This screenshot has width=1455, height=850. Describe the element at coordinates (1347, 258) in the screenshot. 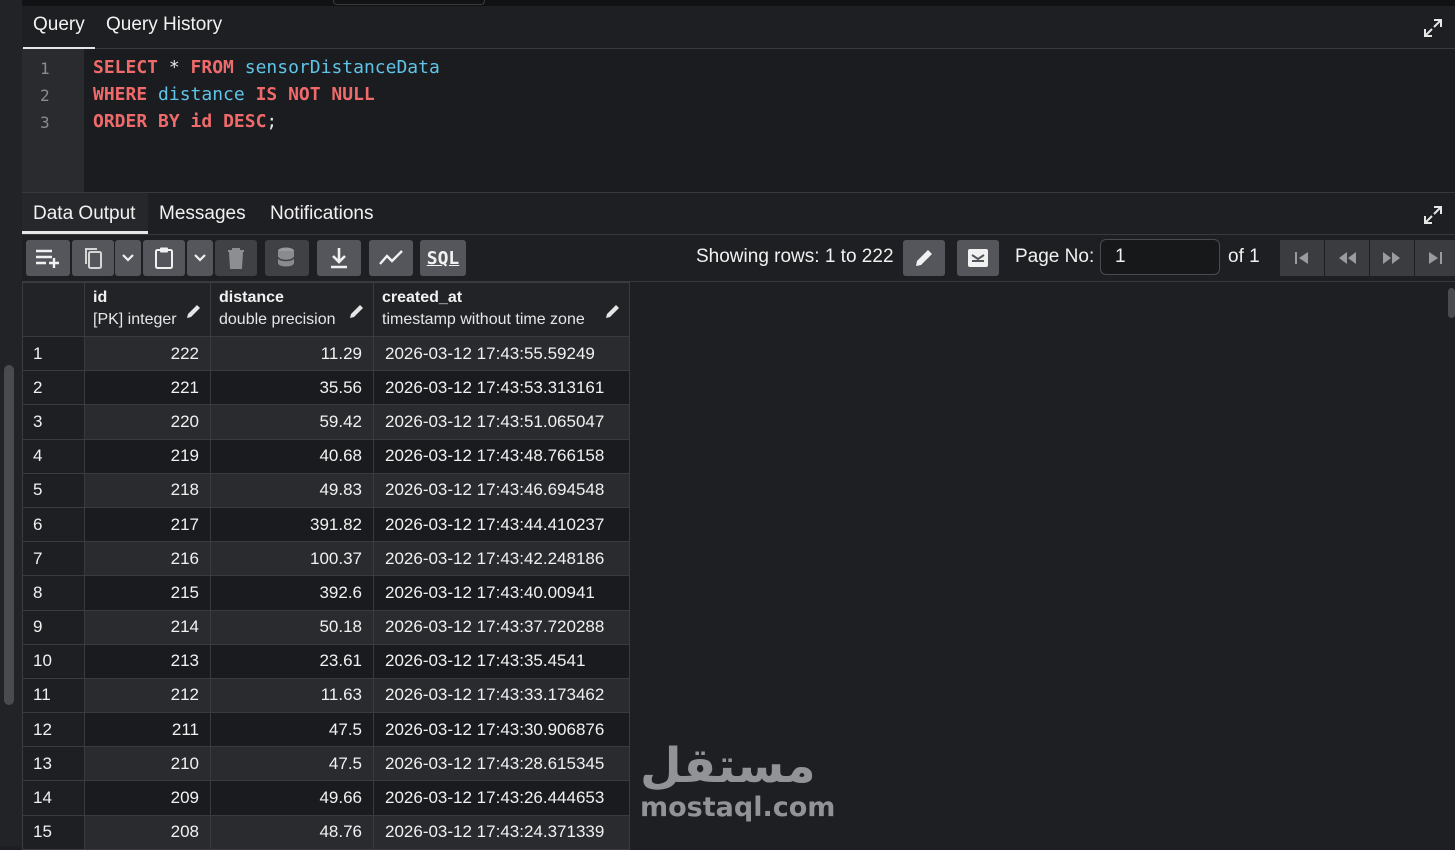

I see `previous-page-button` at that location.